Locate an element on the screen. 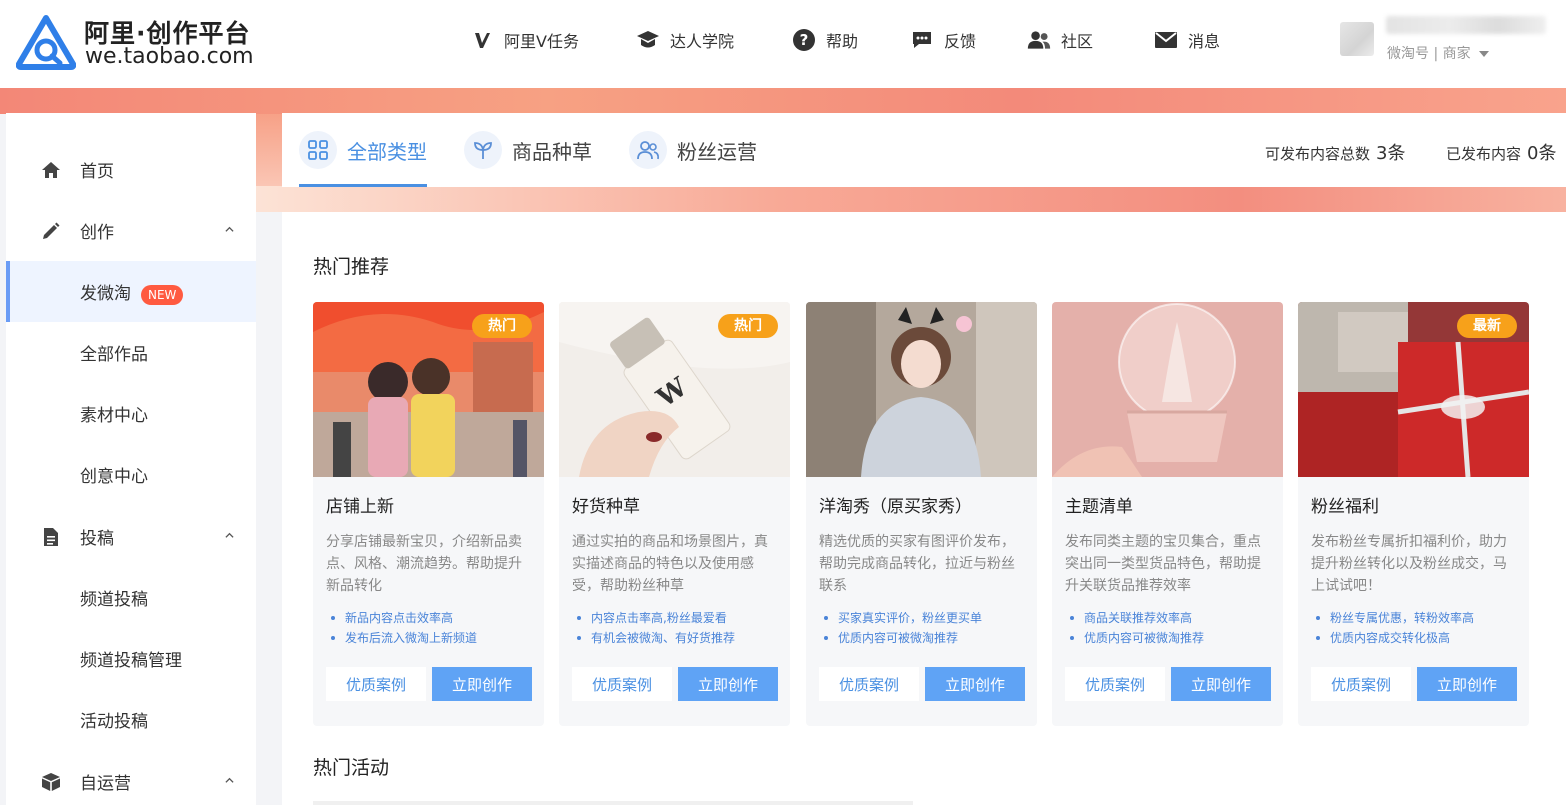 The height and width of the screenshot is (805, 1566). nav-label: 反馈 is located at coordinates (960, 41).